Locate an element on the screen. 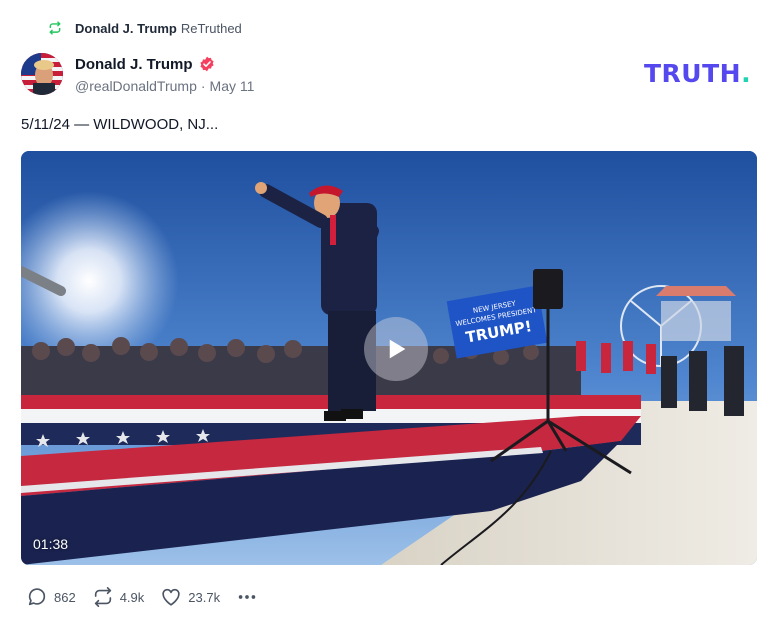 This screenshot has height=627, width=778. retruth-user-name: Donald J. Trump is located at coordinates (126, 28).